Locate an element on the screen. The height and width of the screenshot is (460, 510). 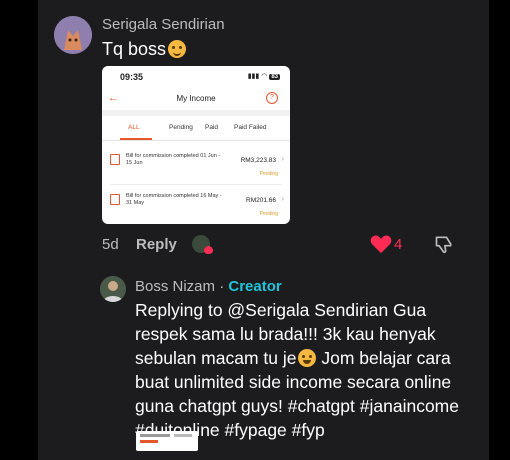
reply-button: Reply is located at coordinates (156, 244).